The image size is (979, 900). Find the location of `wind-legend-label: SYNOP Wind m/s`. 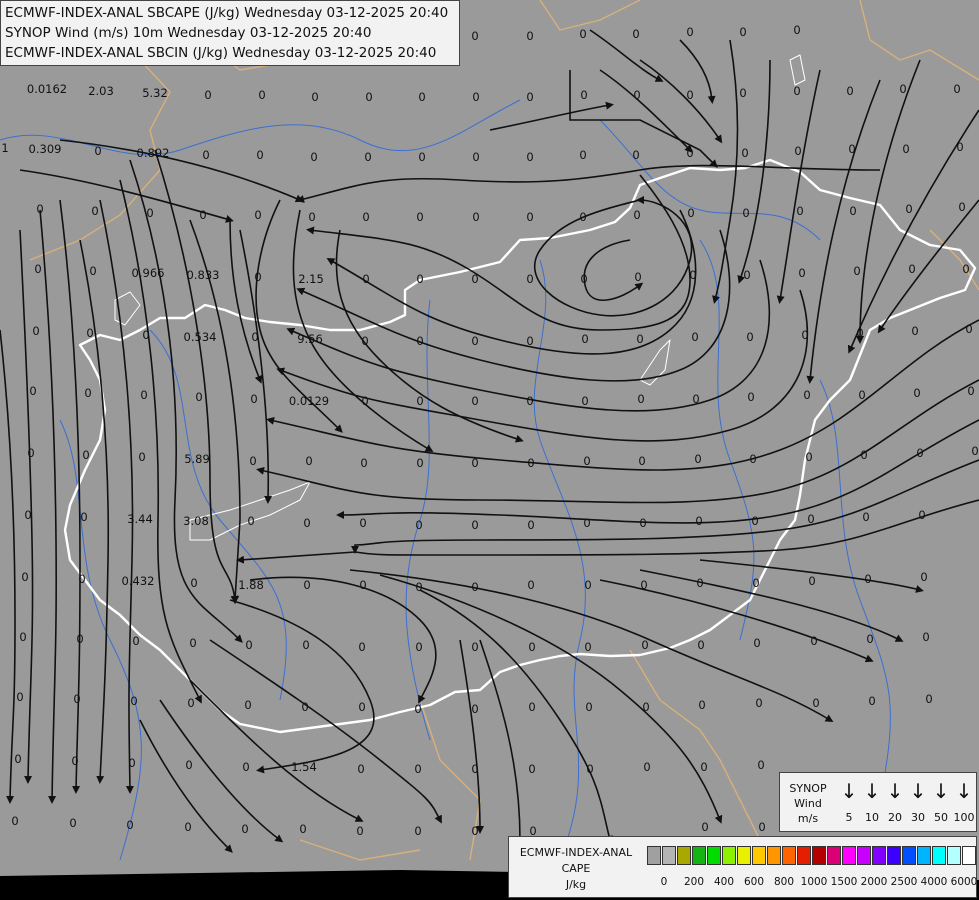

wind-legend-label: SYNOP Wind m/s is located at coordinates (808, 803).